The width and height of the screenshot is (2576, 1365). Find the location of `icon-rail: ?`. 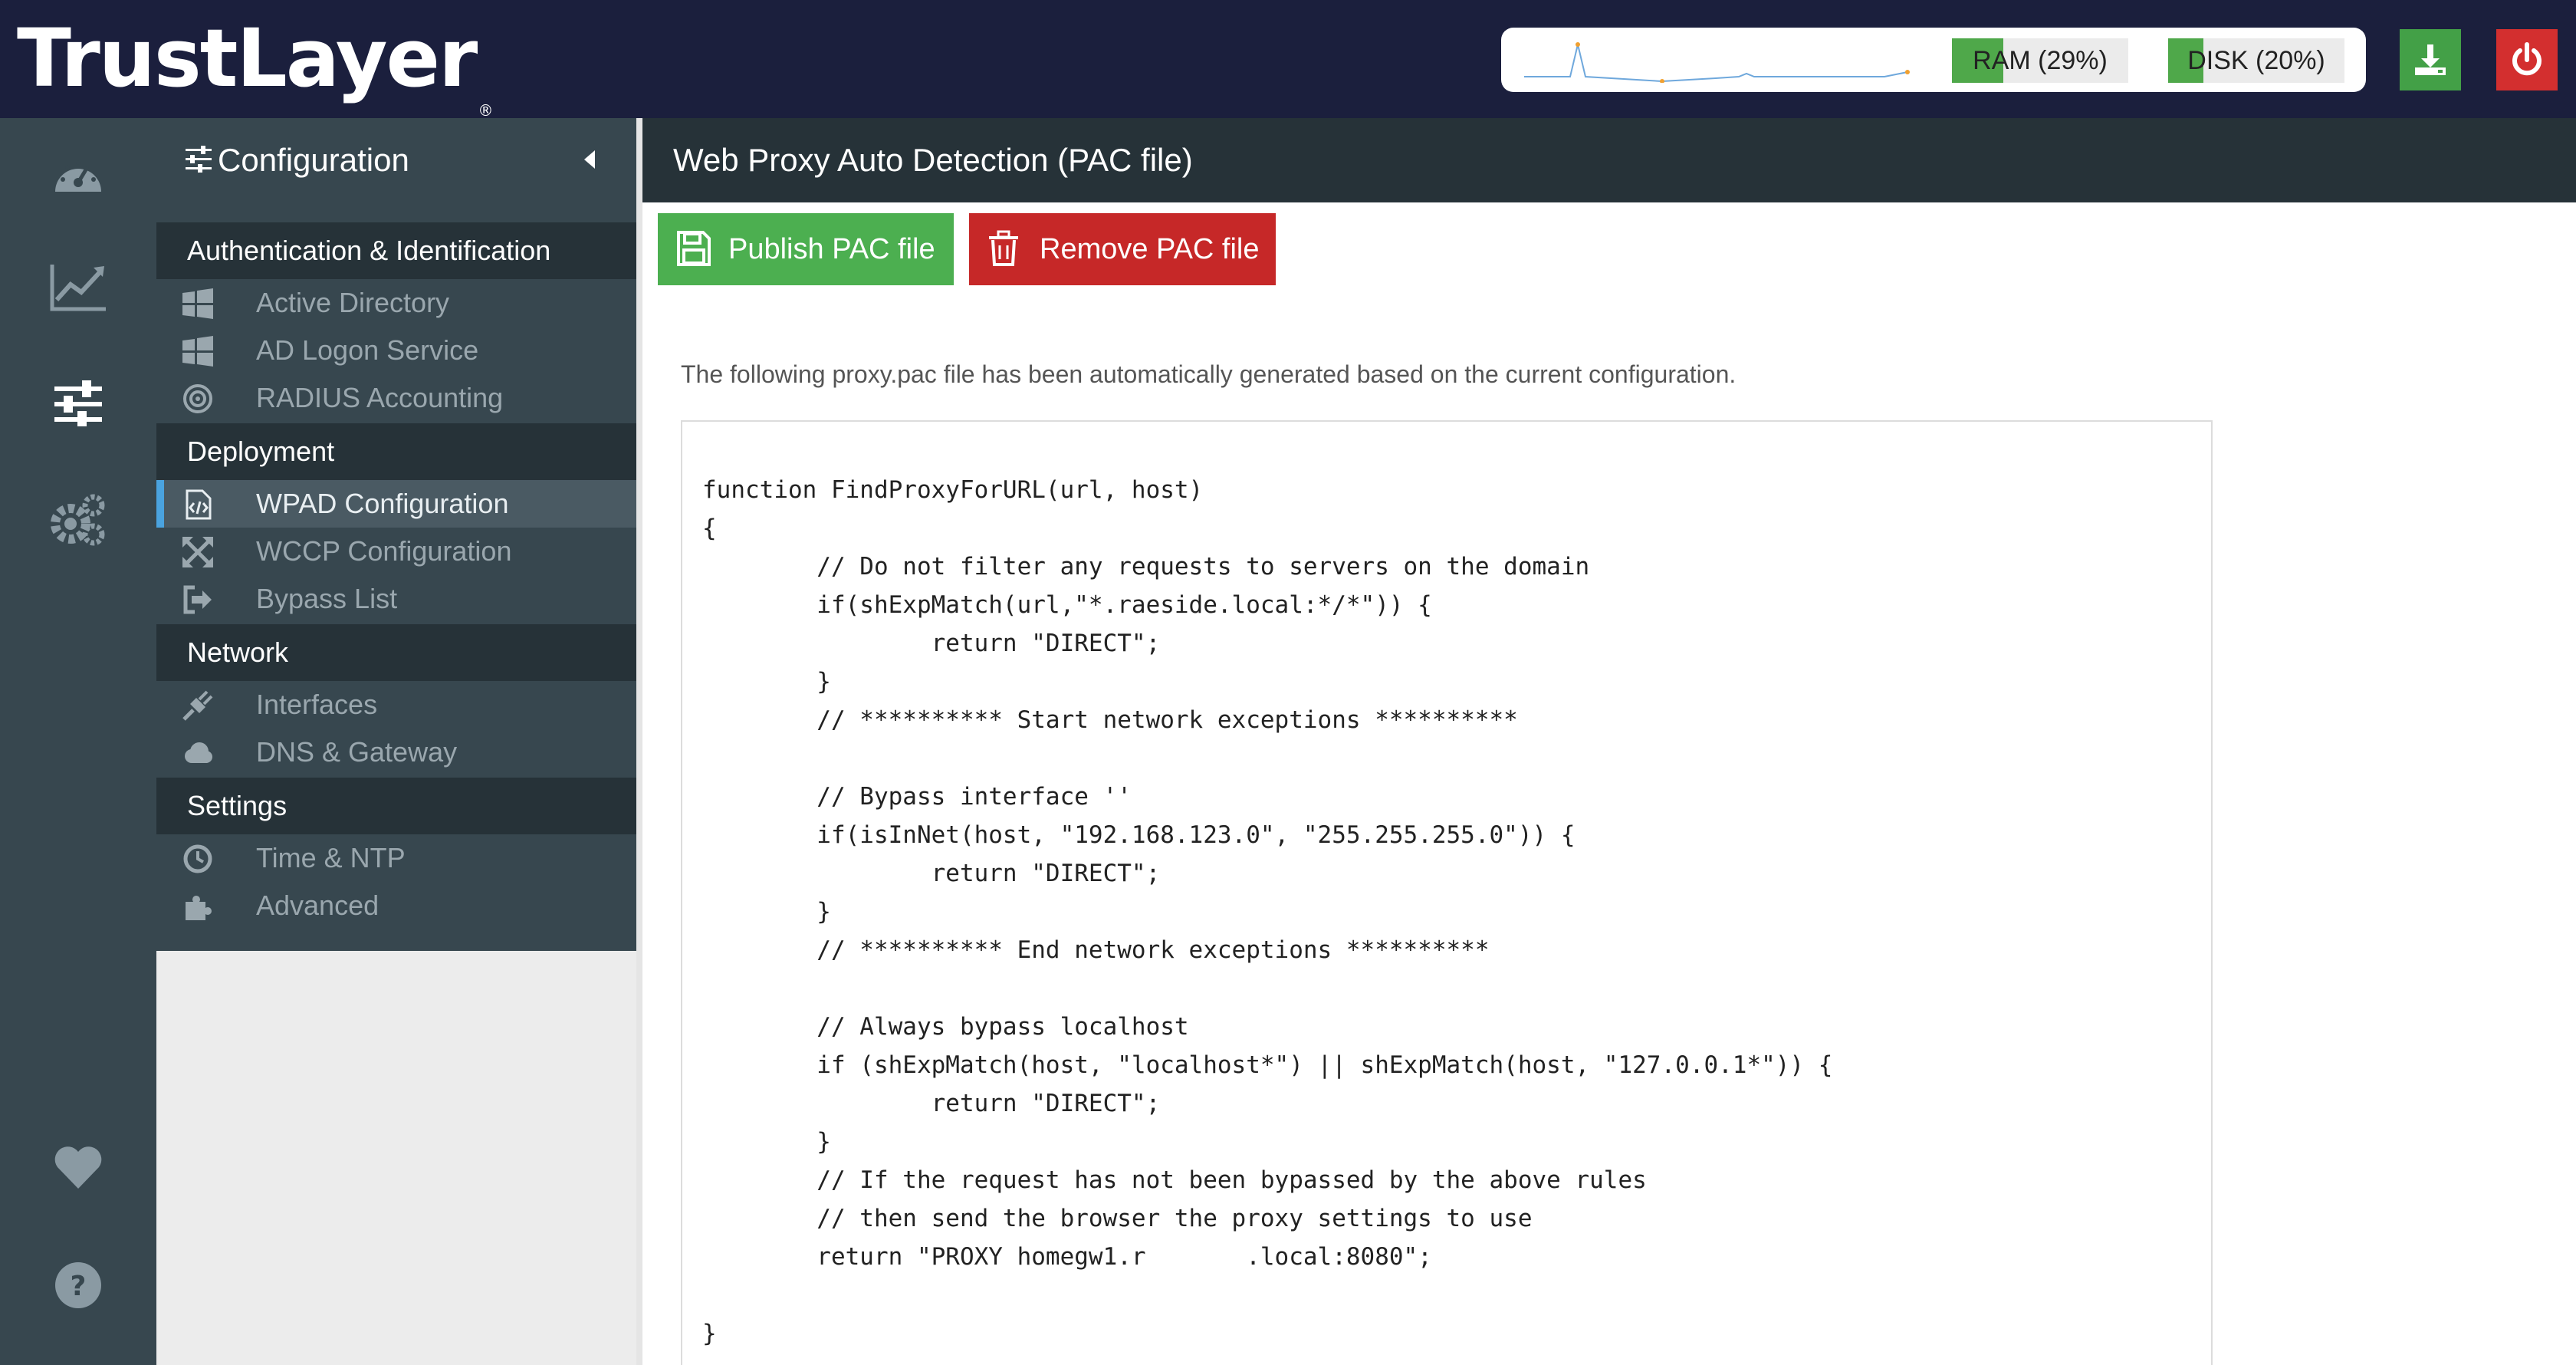

icon-rail: ? is located at coordinates (78, 741).